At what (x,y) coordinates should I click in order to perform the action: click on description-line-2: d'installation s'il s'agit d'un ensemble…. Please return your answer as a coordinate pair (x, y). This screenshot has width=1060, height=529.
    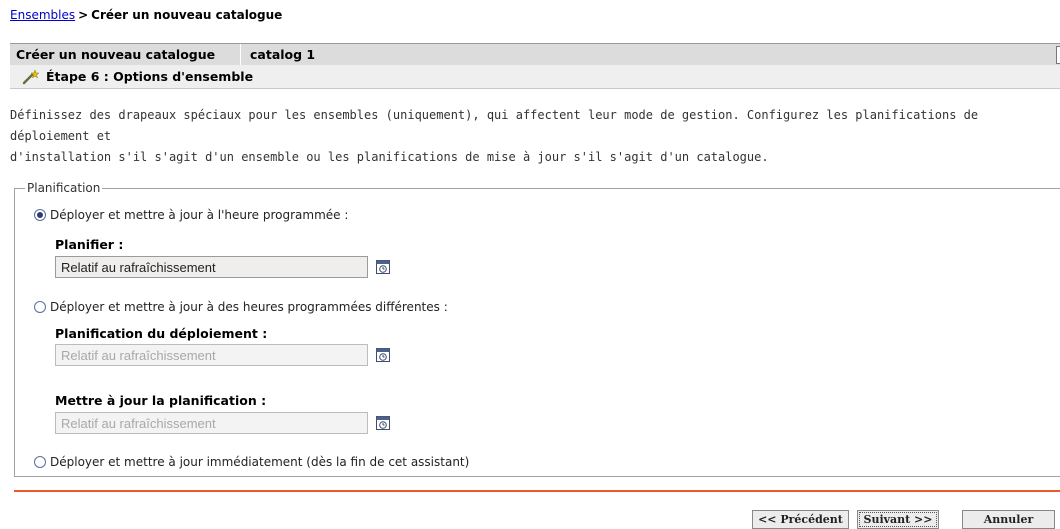
    Looking at the image, I should click on (389, 157).